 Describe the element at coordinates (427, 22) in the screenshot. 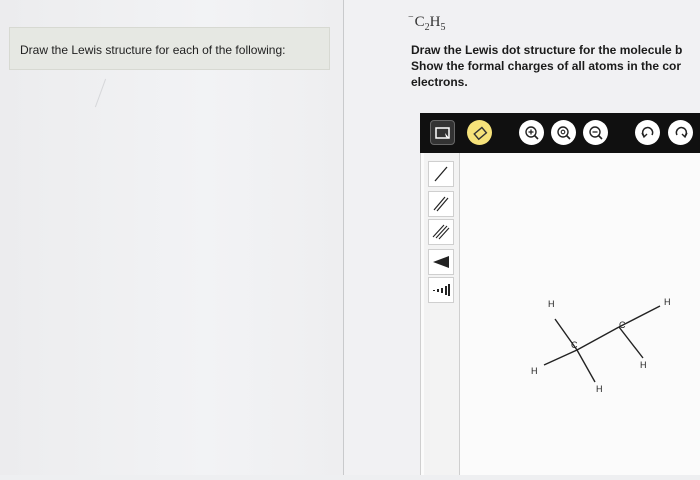

I see `molecule-formula: −C2H5` at that location.